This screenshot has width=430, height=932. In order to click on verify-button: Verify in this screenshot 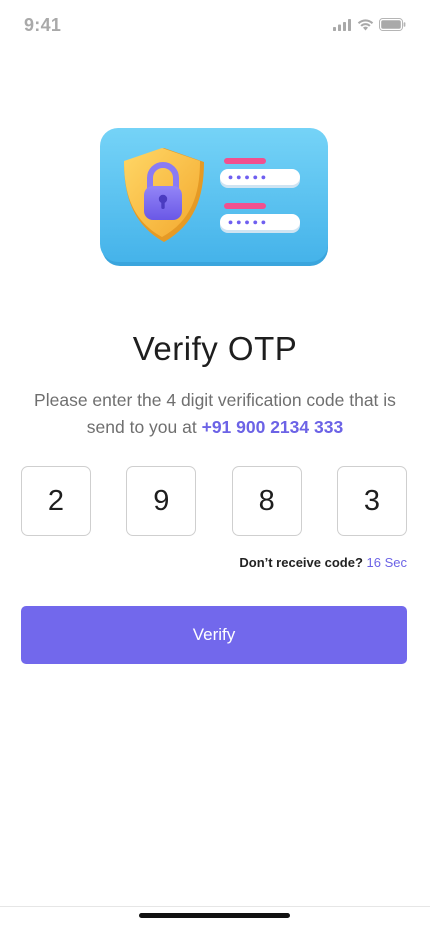, I will do `click(214, 635)`.